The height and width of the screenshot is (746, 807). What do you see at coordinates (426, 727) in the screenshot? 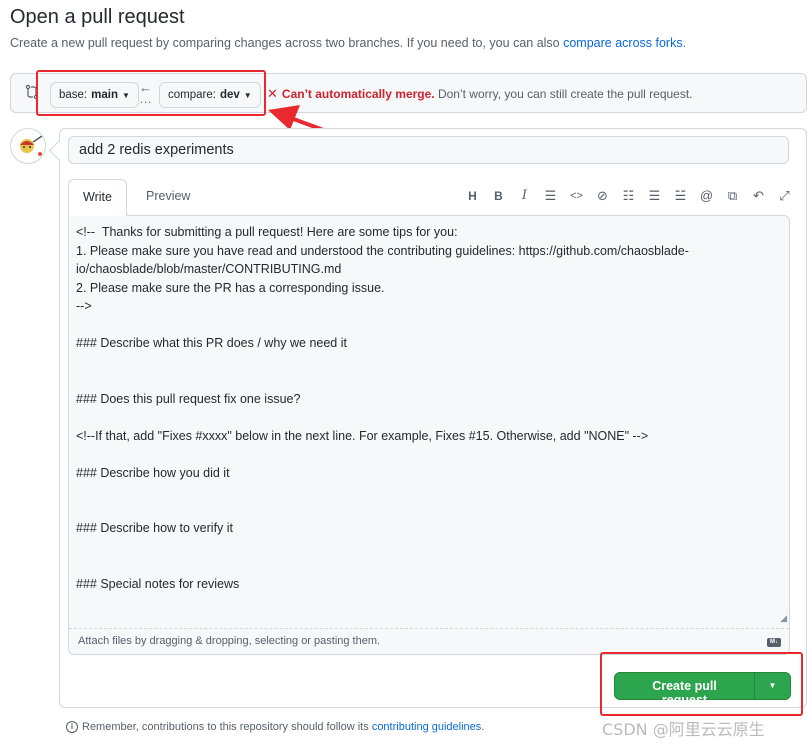
I see `contributing-guidelines-link: contributing guidelines` at bounding box center [426, 727].